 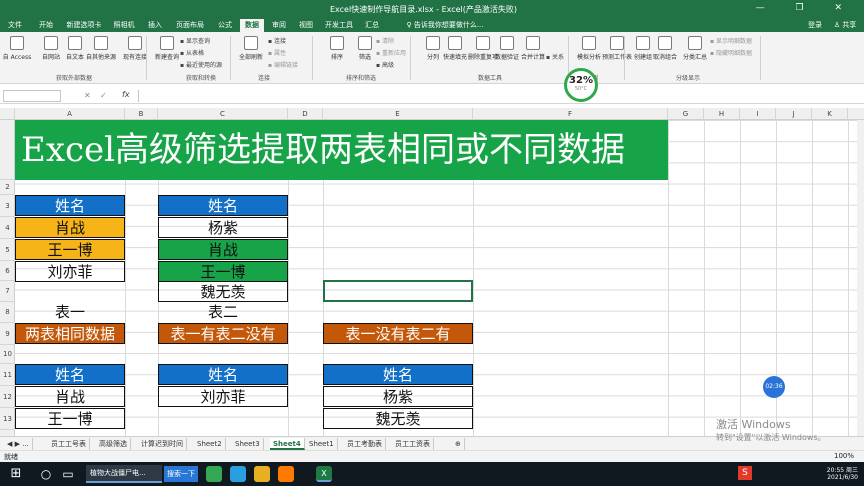 What do you see at coordinates (279, 25) in the screenshot?
I see `tab-8: 审阅` at bounding box center [279, 25].